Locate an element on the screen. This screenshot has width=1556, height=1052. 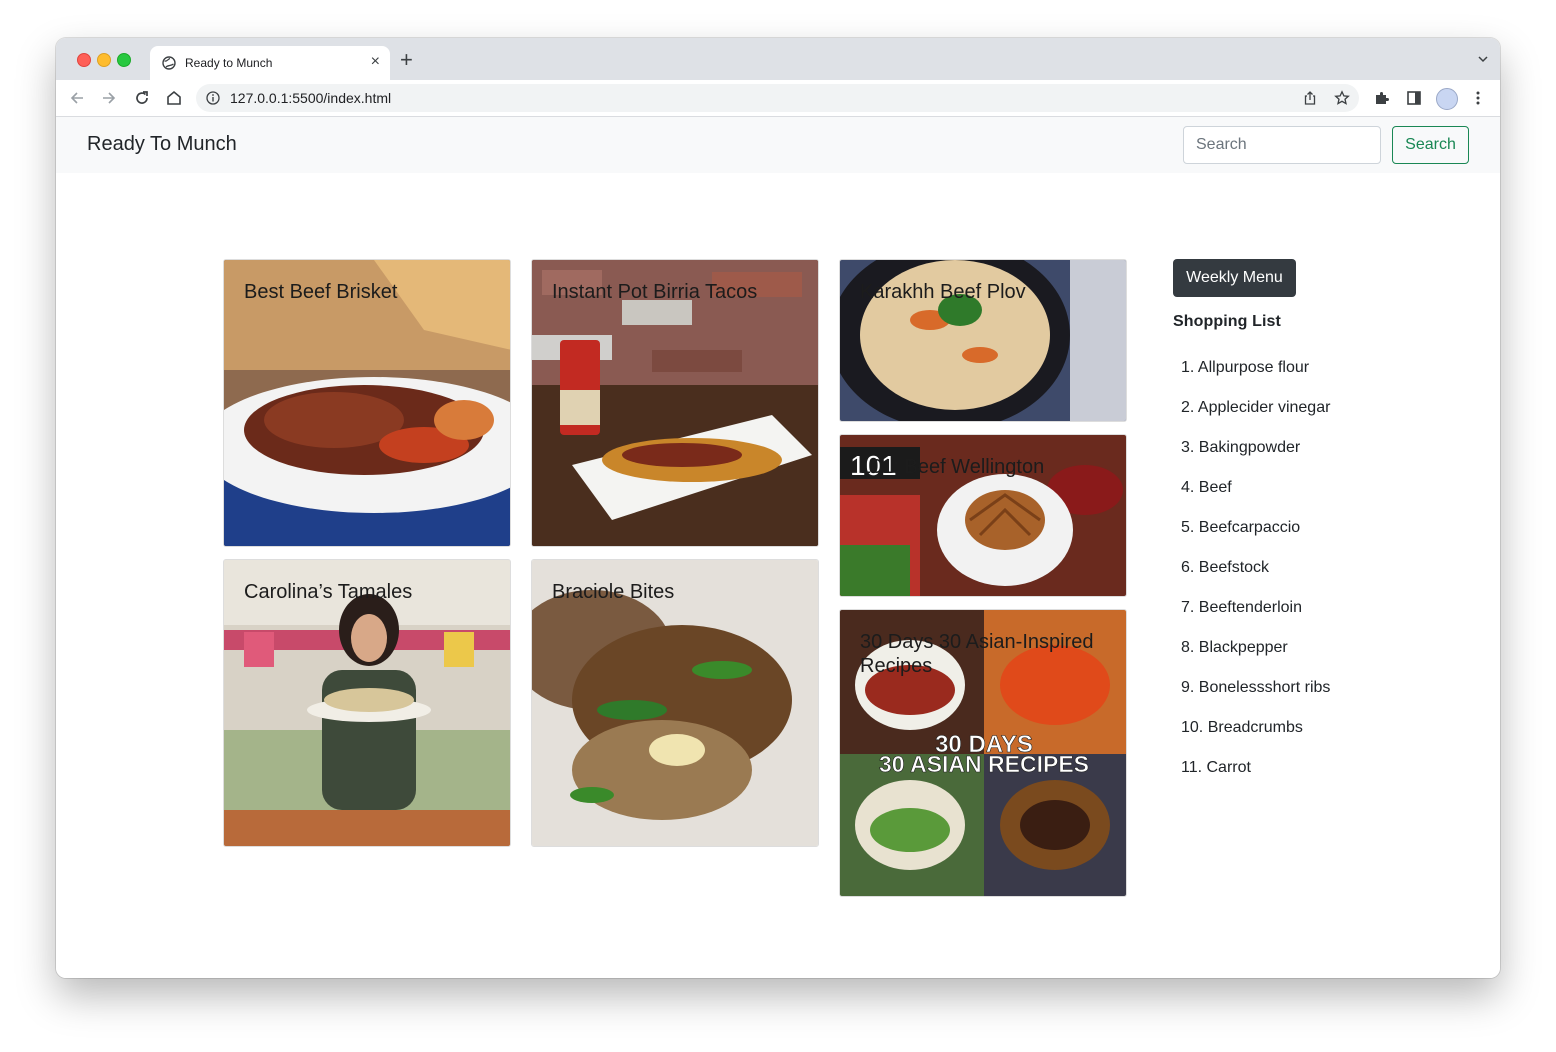
recipe-title: 30 Days 30 Asian-Inspired Recipes is located at coordinates (977, 654).